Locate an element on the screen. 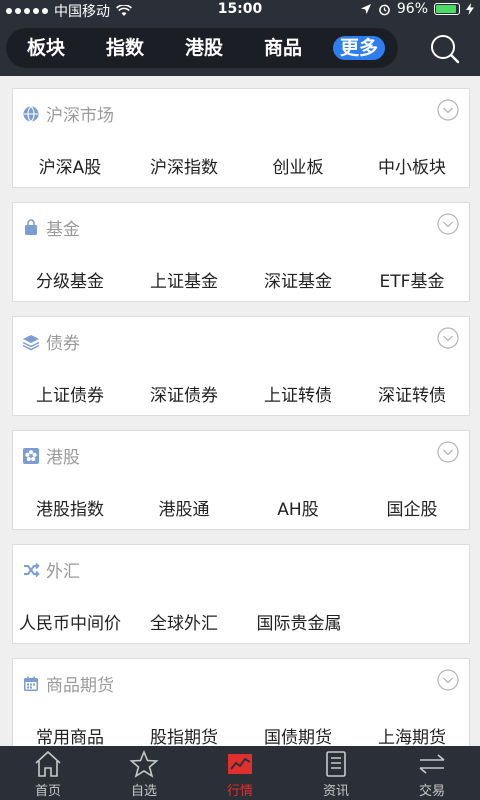  item-hk-connect: 港股通 is located at coordinates (184, 507).